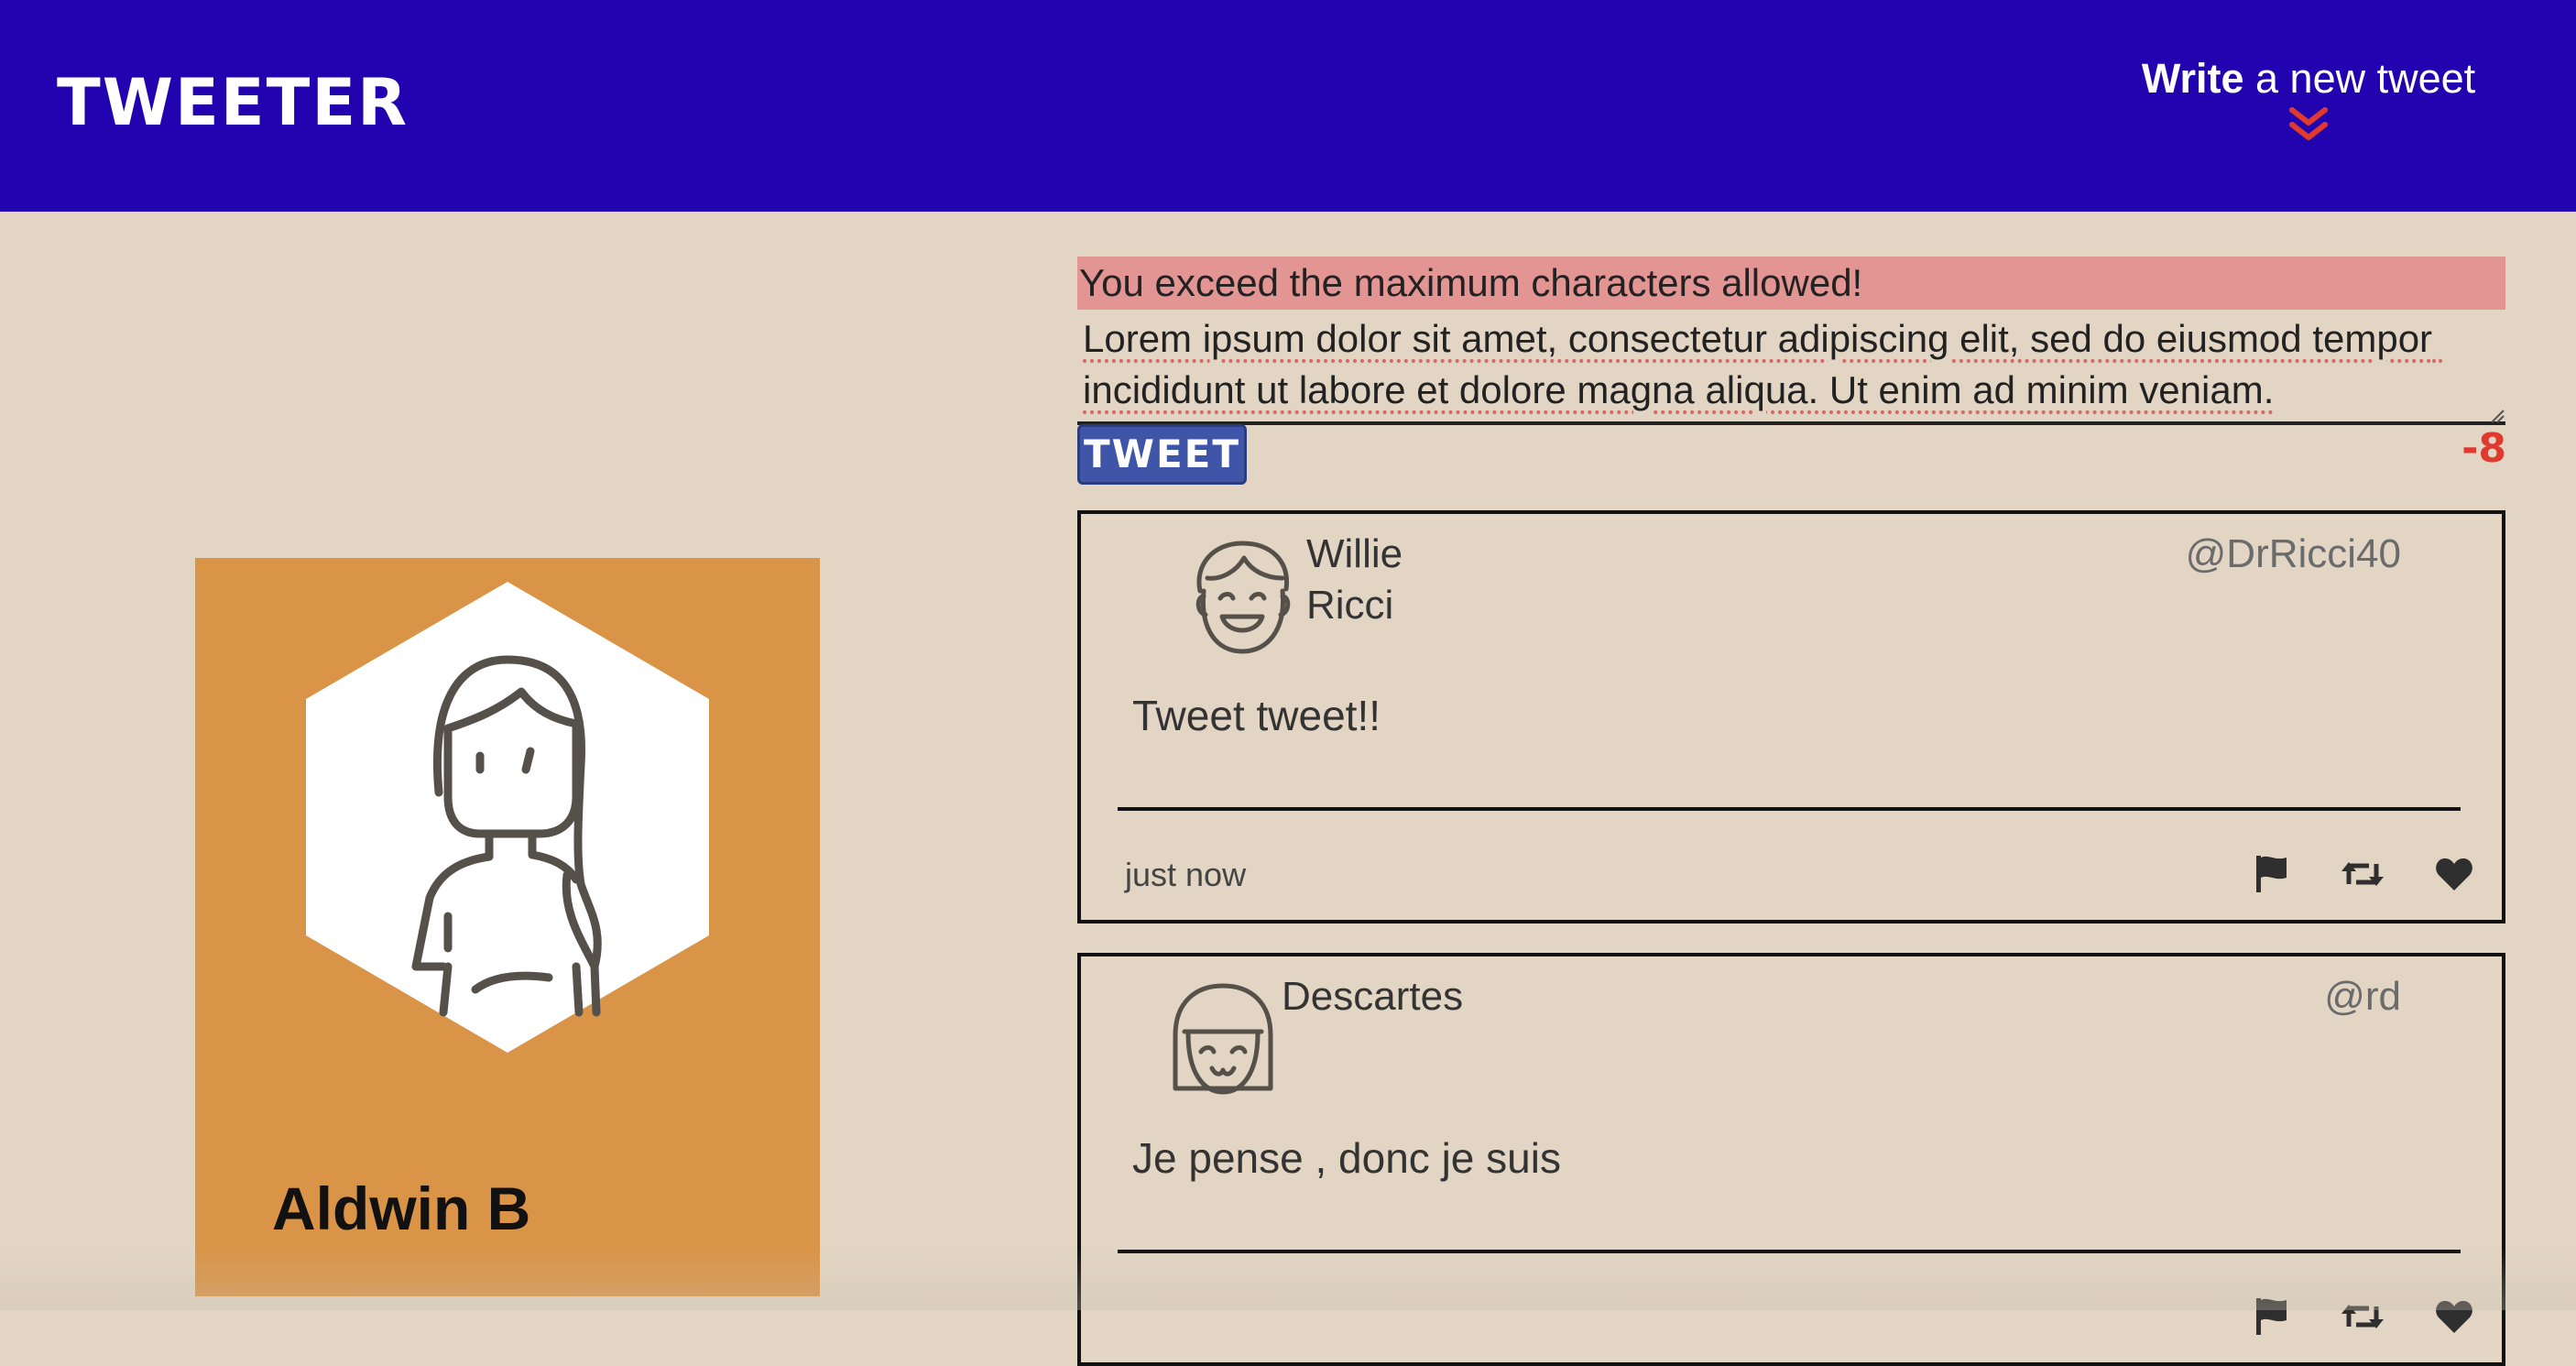 The height and width of the screenshot is (1366, 2576). I want to click on character-counter: -8, so click(2484, 448).